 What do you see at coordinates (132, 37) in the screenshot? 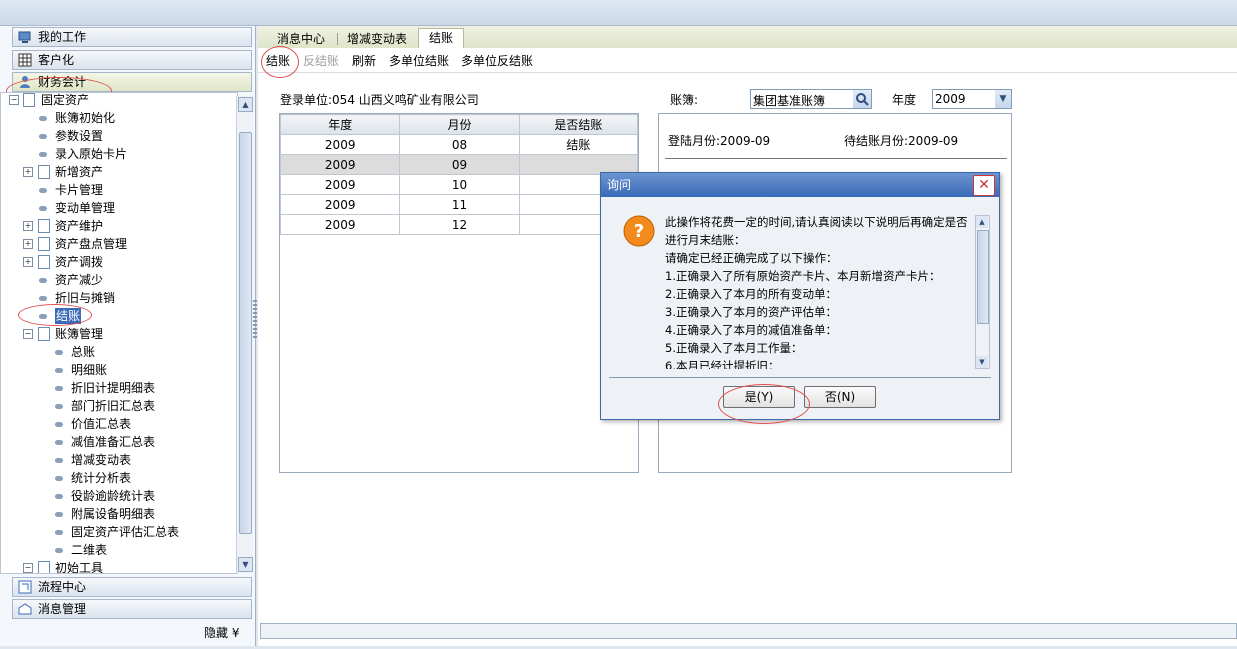
I see `nav-header-my-work: 我的工作` at bounding box center [132, 37].